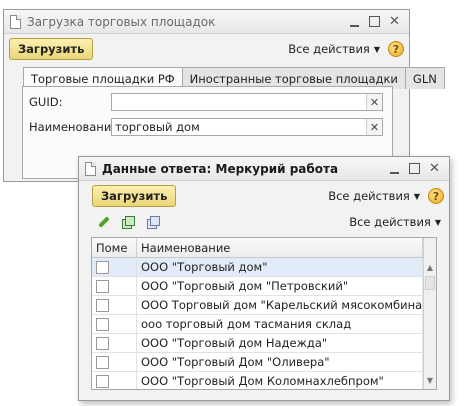  Describe the element at coordinates (154, 222) in the screenshot. I see `uncheck-all-icon` at that location.